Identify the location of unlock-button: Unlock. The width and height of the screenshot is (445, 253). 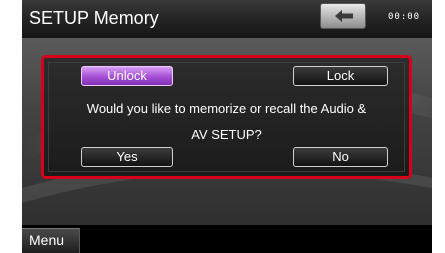
(127, 76).